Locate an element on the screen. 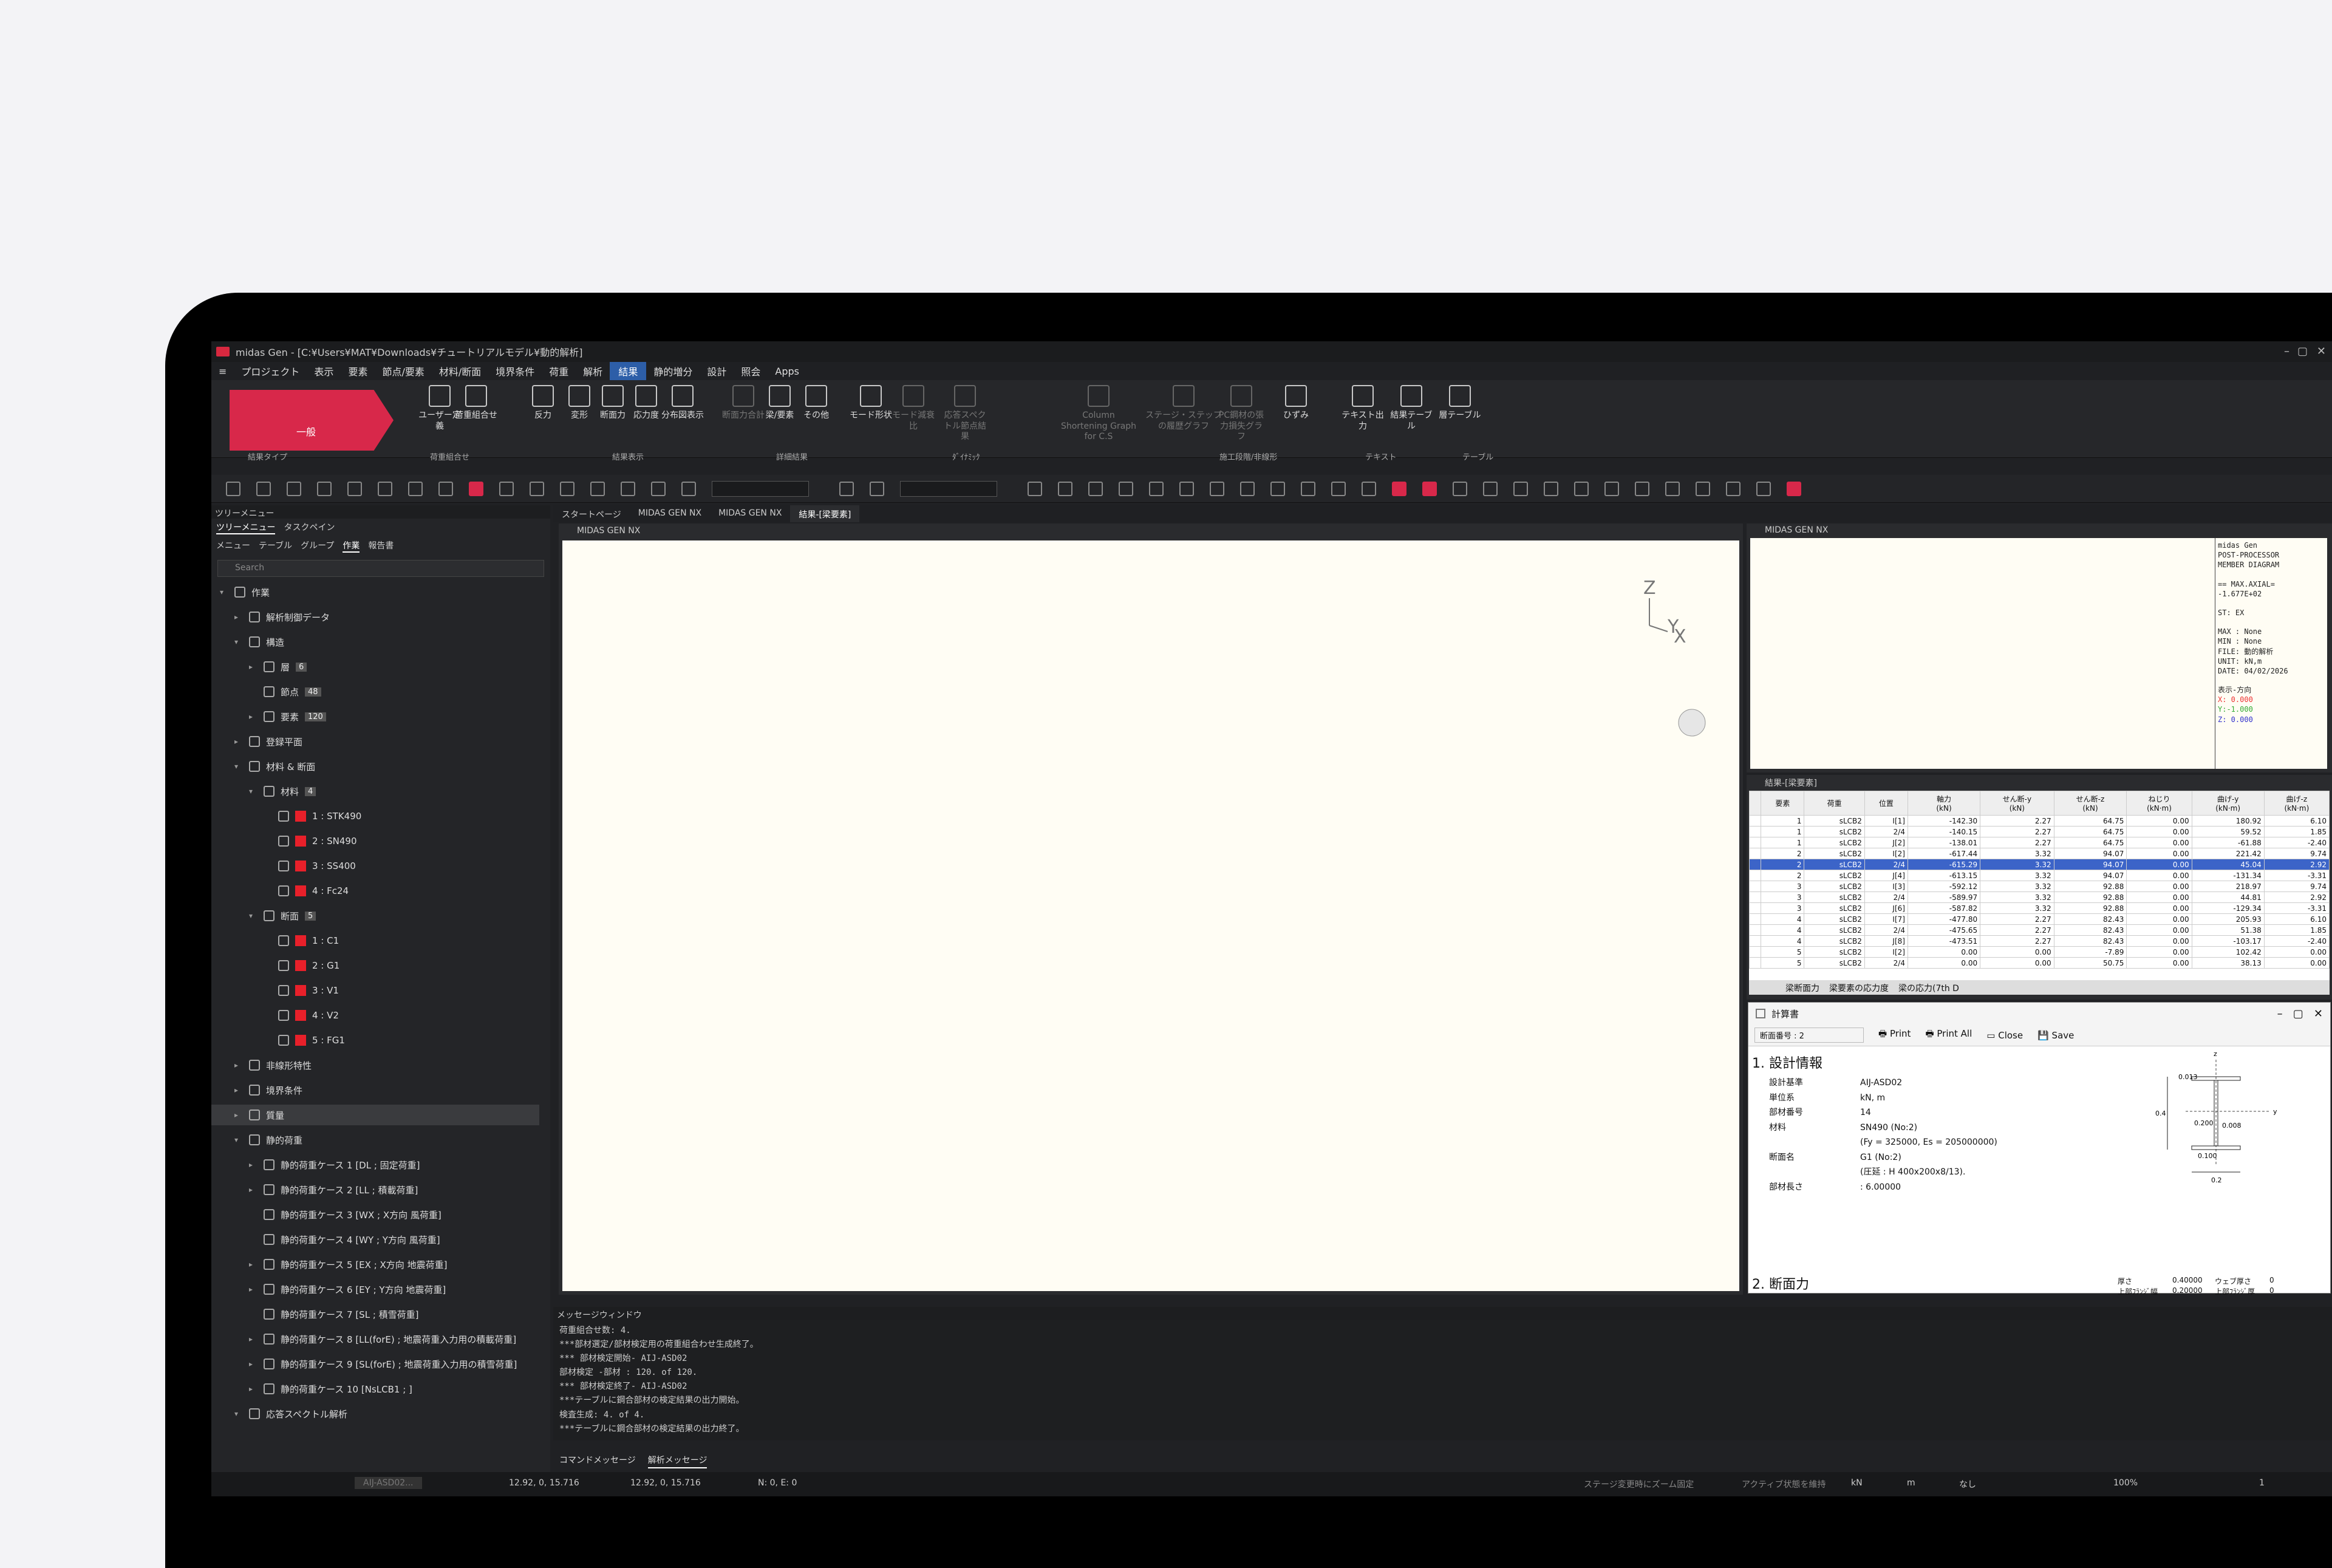  table-cell: I[7] is located at coordinates (1886, 919).